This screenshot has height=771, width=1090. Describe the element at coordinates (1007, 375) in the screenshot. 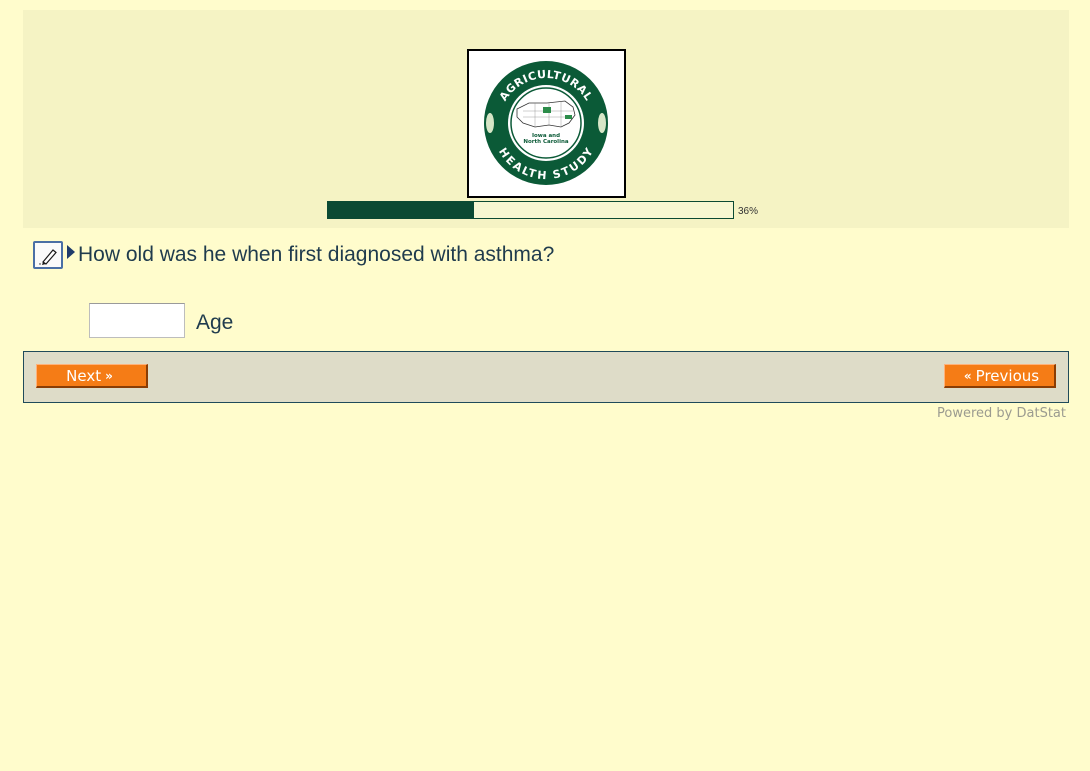

I see `previous-button-label: Previous` at that location.